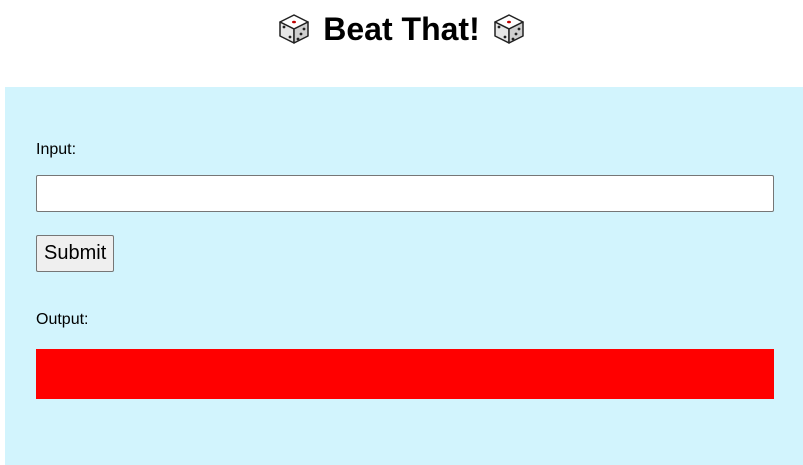 The image size is (803, 465). What do you see at coordinates (56, 149) in the screenshot?
I see `input-label: Input:` at bounding box center [56, 149].